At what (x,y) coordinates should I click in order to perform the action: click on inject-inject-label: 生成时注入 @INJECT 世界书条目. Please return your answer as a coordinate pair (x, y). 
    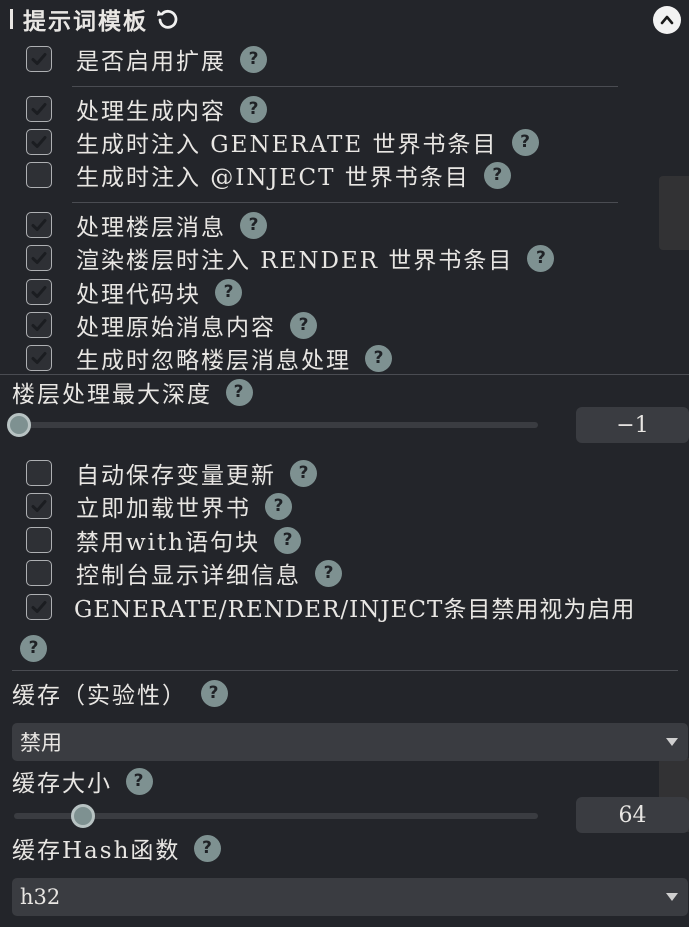
    Looking at the image, I should click on (273, 178).